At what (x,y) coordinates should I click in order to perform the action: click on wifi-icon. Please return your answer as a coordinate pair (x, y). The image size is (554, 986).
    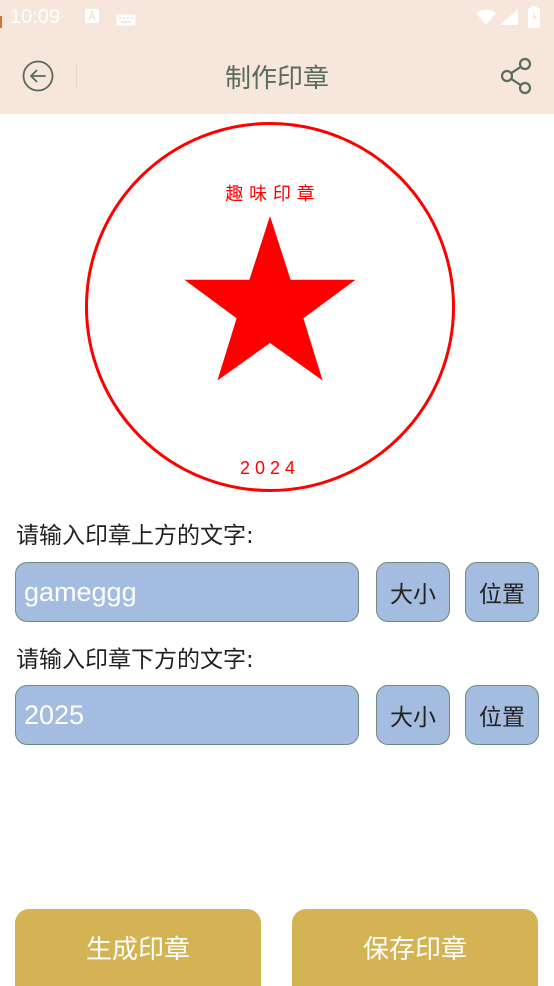
    Looking at the image, I should click on (486, 19).